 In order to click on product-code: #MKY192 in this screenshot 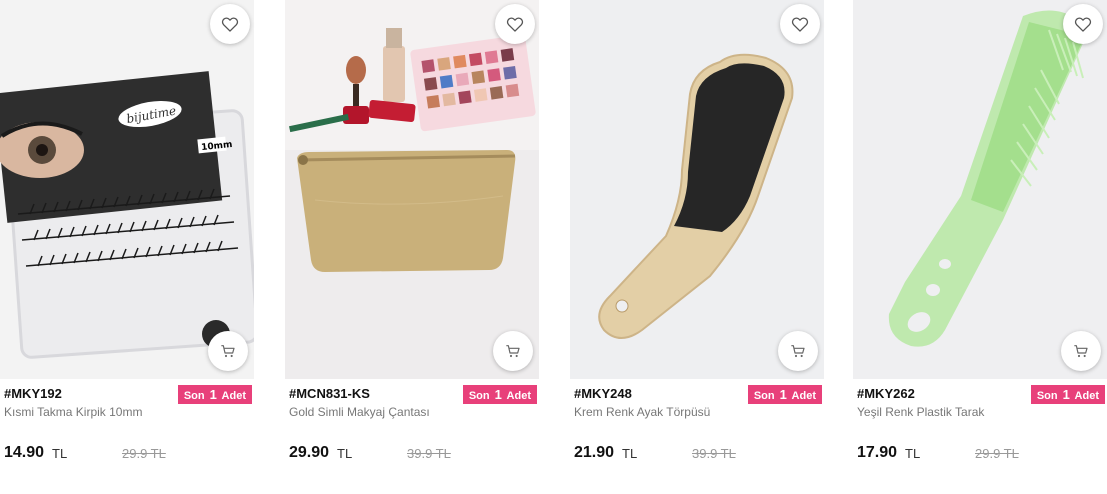, I will do `click(33, 393)`.